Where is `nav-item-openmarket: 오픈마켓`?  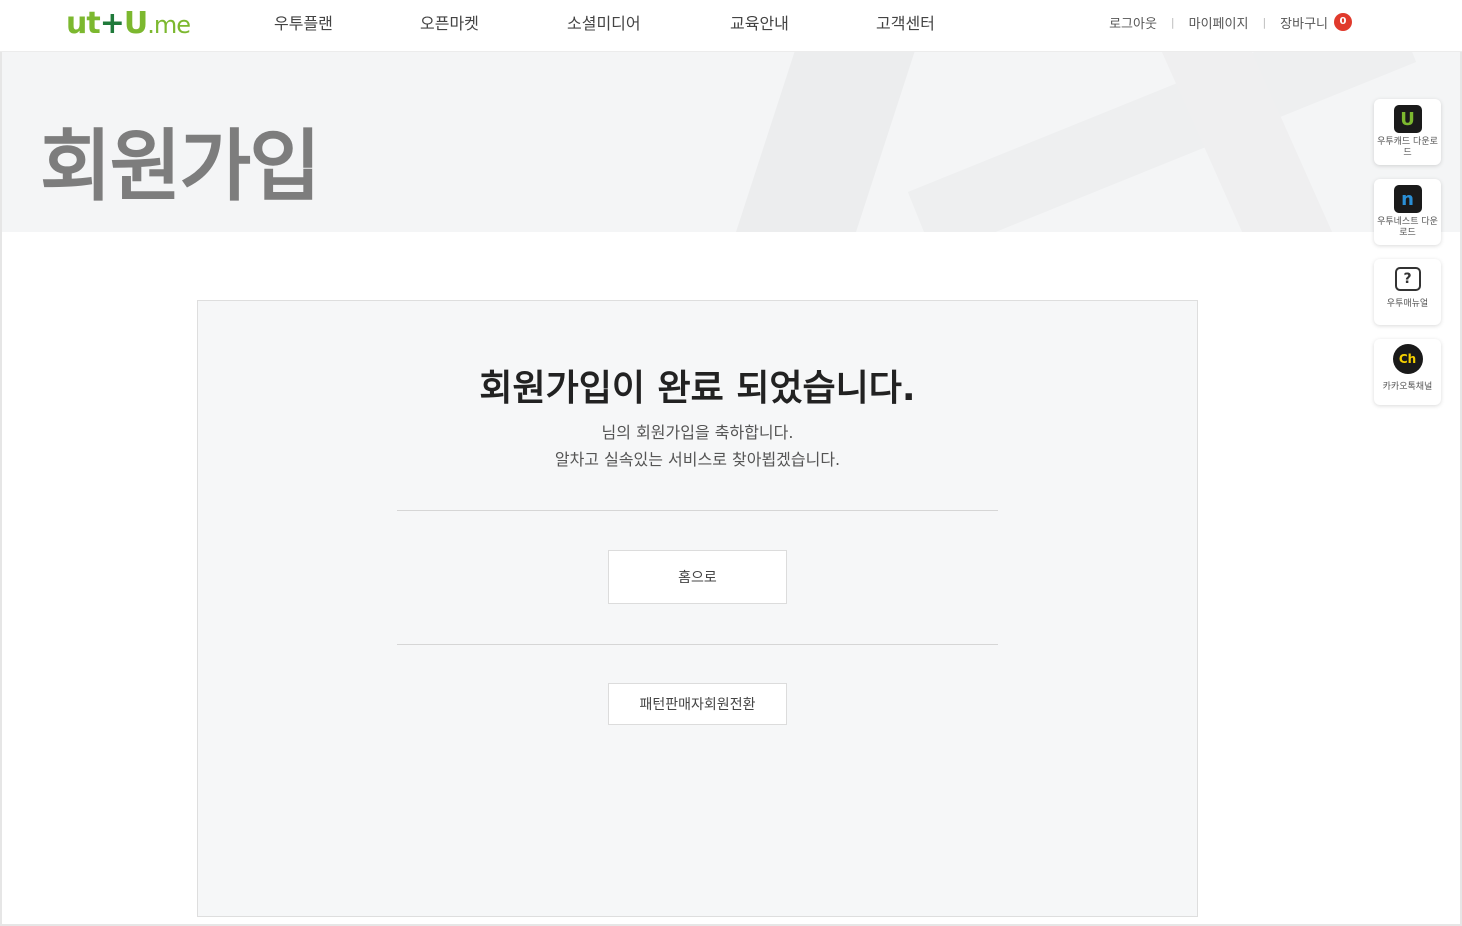 nav-item-openmarket: 오픈마켓 is located at coordinates (449, 22).